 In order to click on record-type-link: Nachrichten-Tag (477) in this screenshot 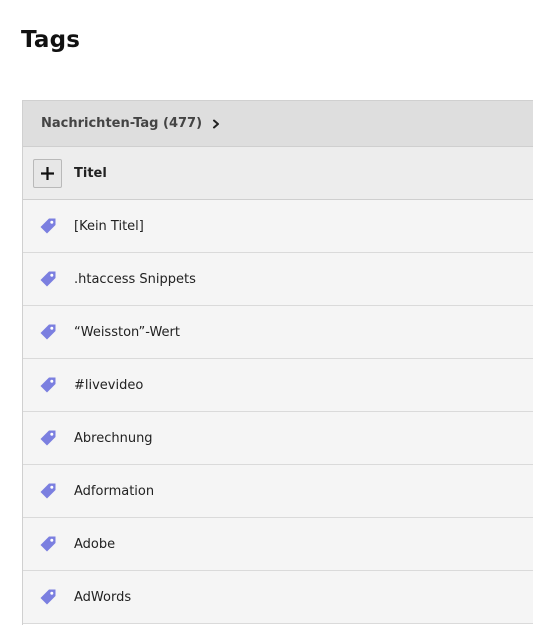, I will do `click(121, 123)`.